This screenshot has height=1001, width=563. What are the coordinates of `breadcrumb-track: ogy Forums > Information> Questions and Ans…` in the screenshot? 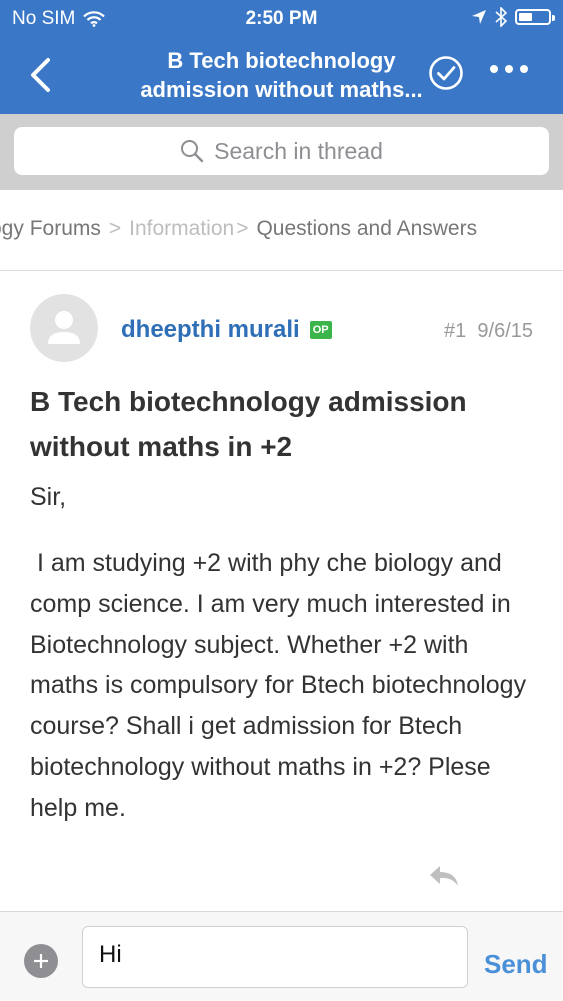 It's located at (238, 229).